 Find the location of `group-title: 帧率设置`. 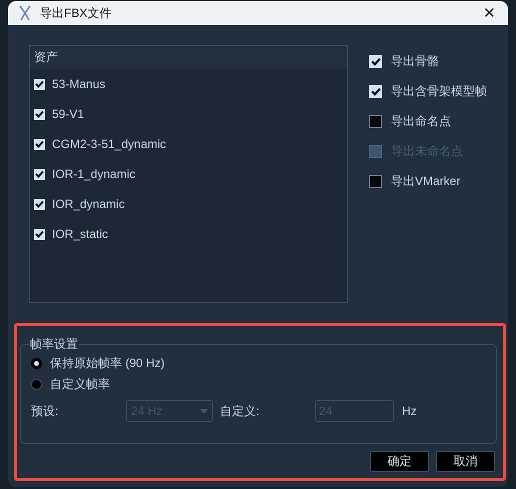

group-title: 帧率设置 is located at coordinates (54, 344).